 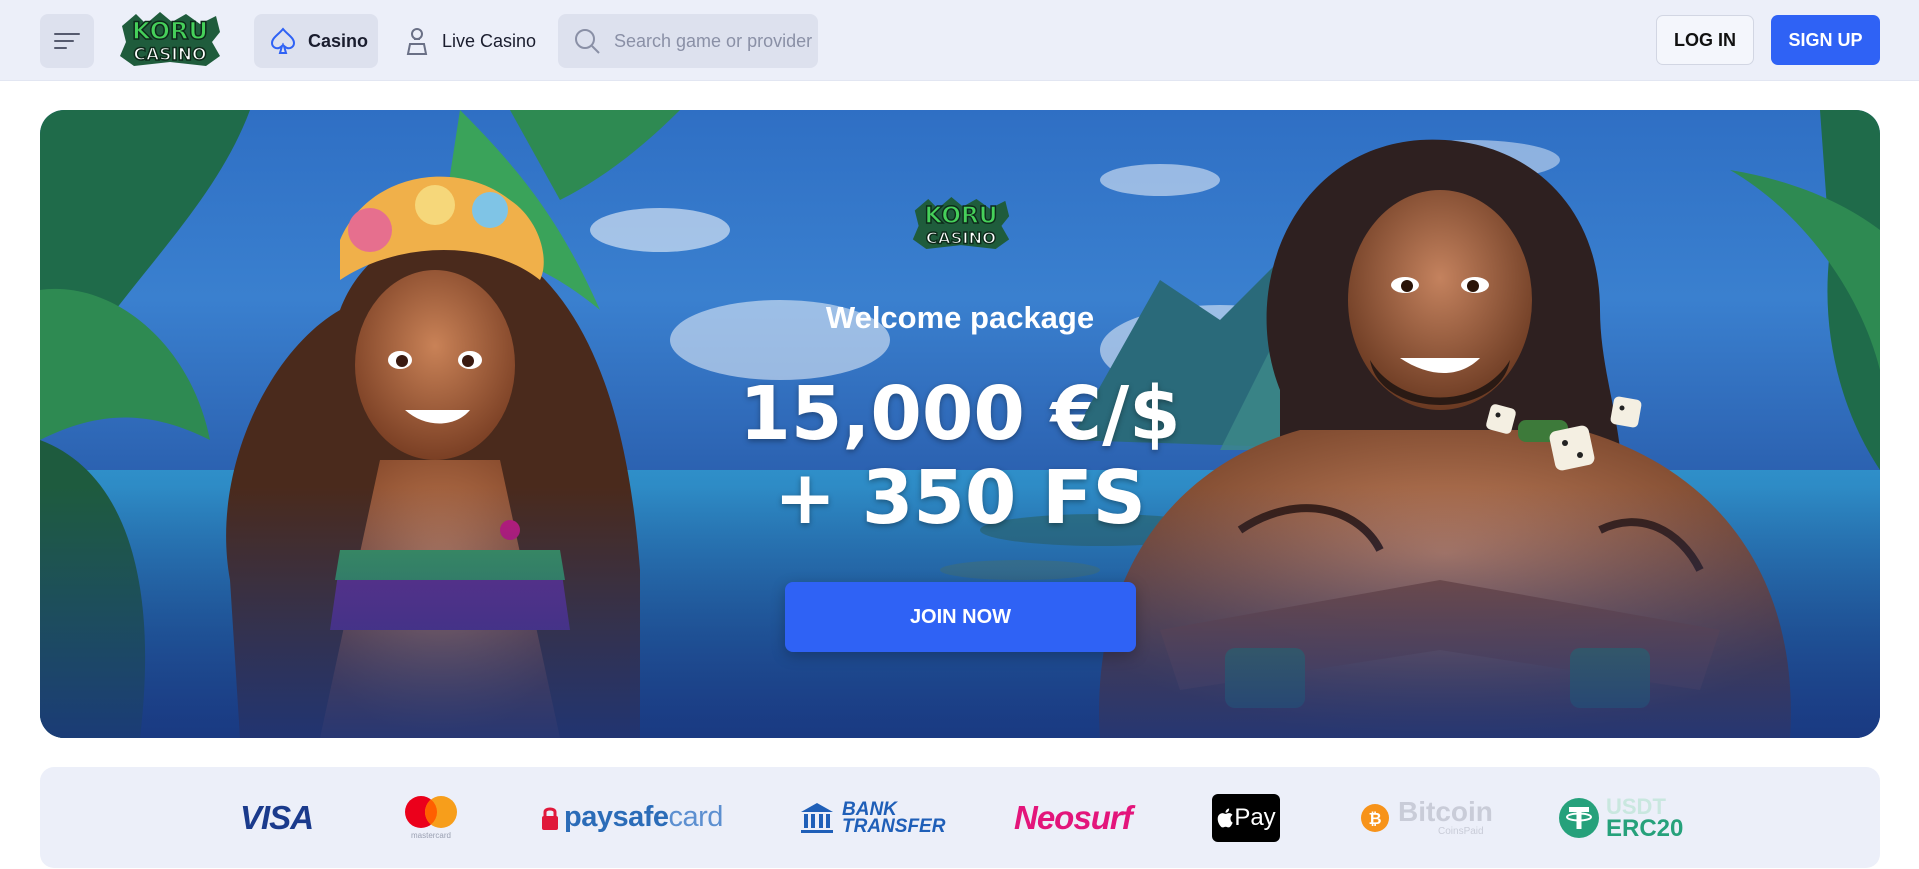 I want to click on nav-live-casino-label: Live Casino, so click(x=489, y=40).